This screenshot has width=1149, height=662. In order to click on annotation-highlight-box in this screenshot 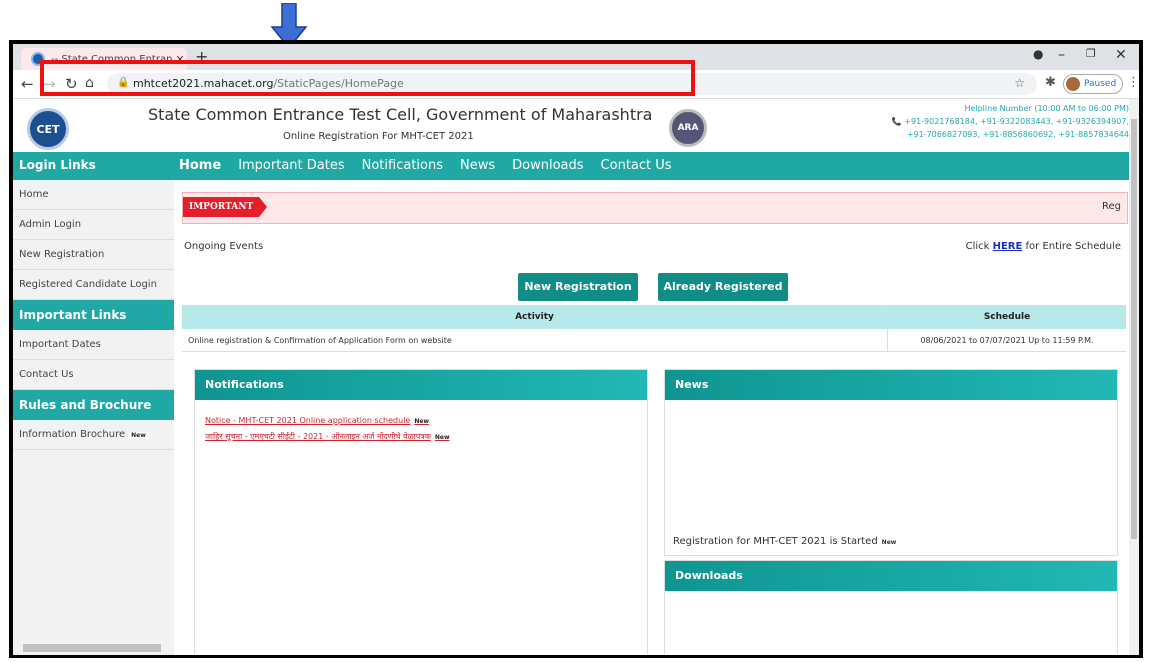, I will do `click(367, 78)`.